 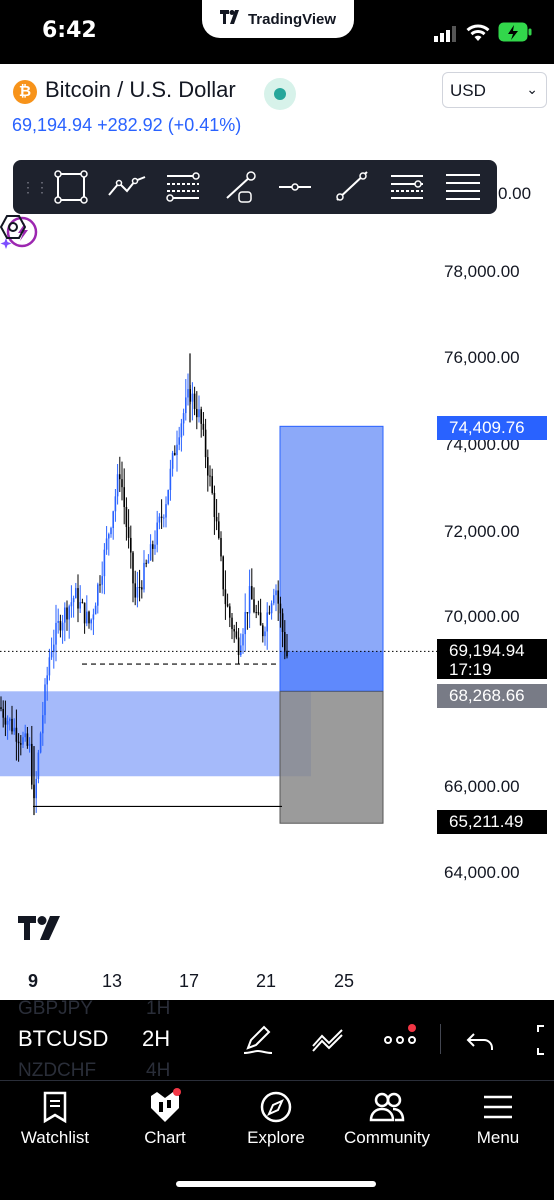 I want to click on nav-label: Watchlist, so click(x=55, y=1137).